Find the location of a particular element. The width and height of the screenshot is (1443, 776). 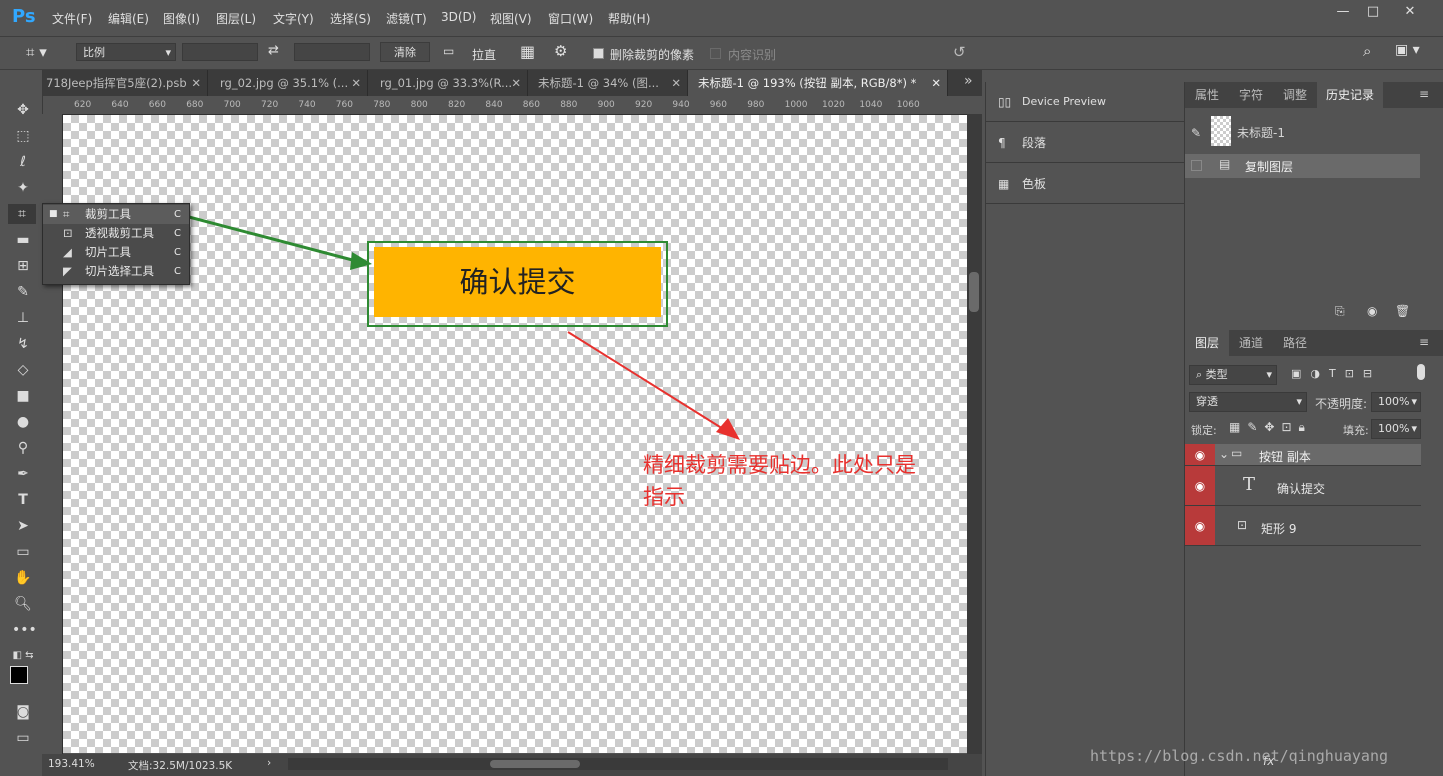

document-icon: ▤ is located at coordinates (1225, 164).